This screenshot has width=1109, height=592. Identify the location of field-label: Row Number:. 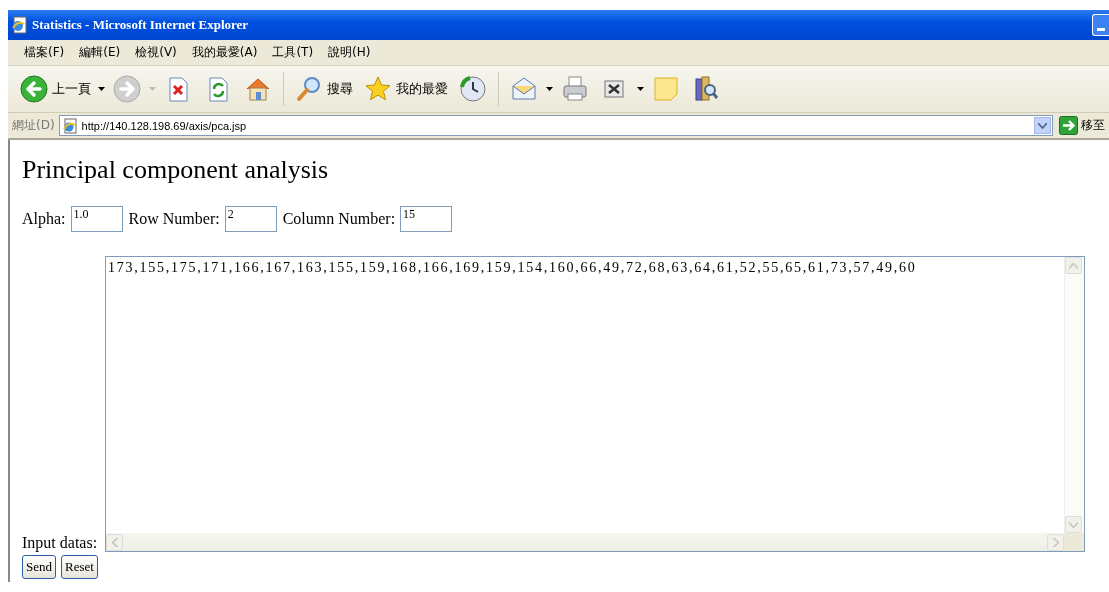
(174, 219).